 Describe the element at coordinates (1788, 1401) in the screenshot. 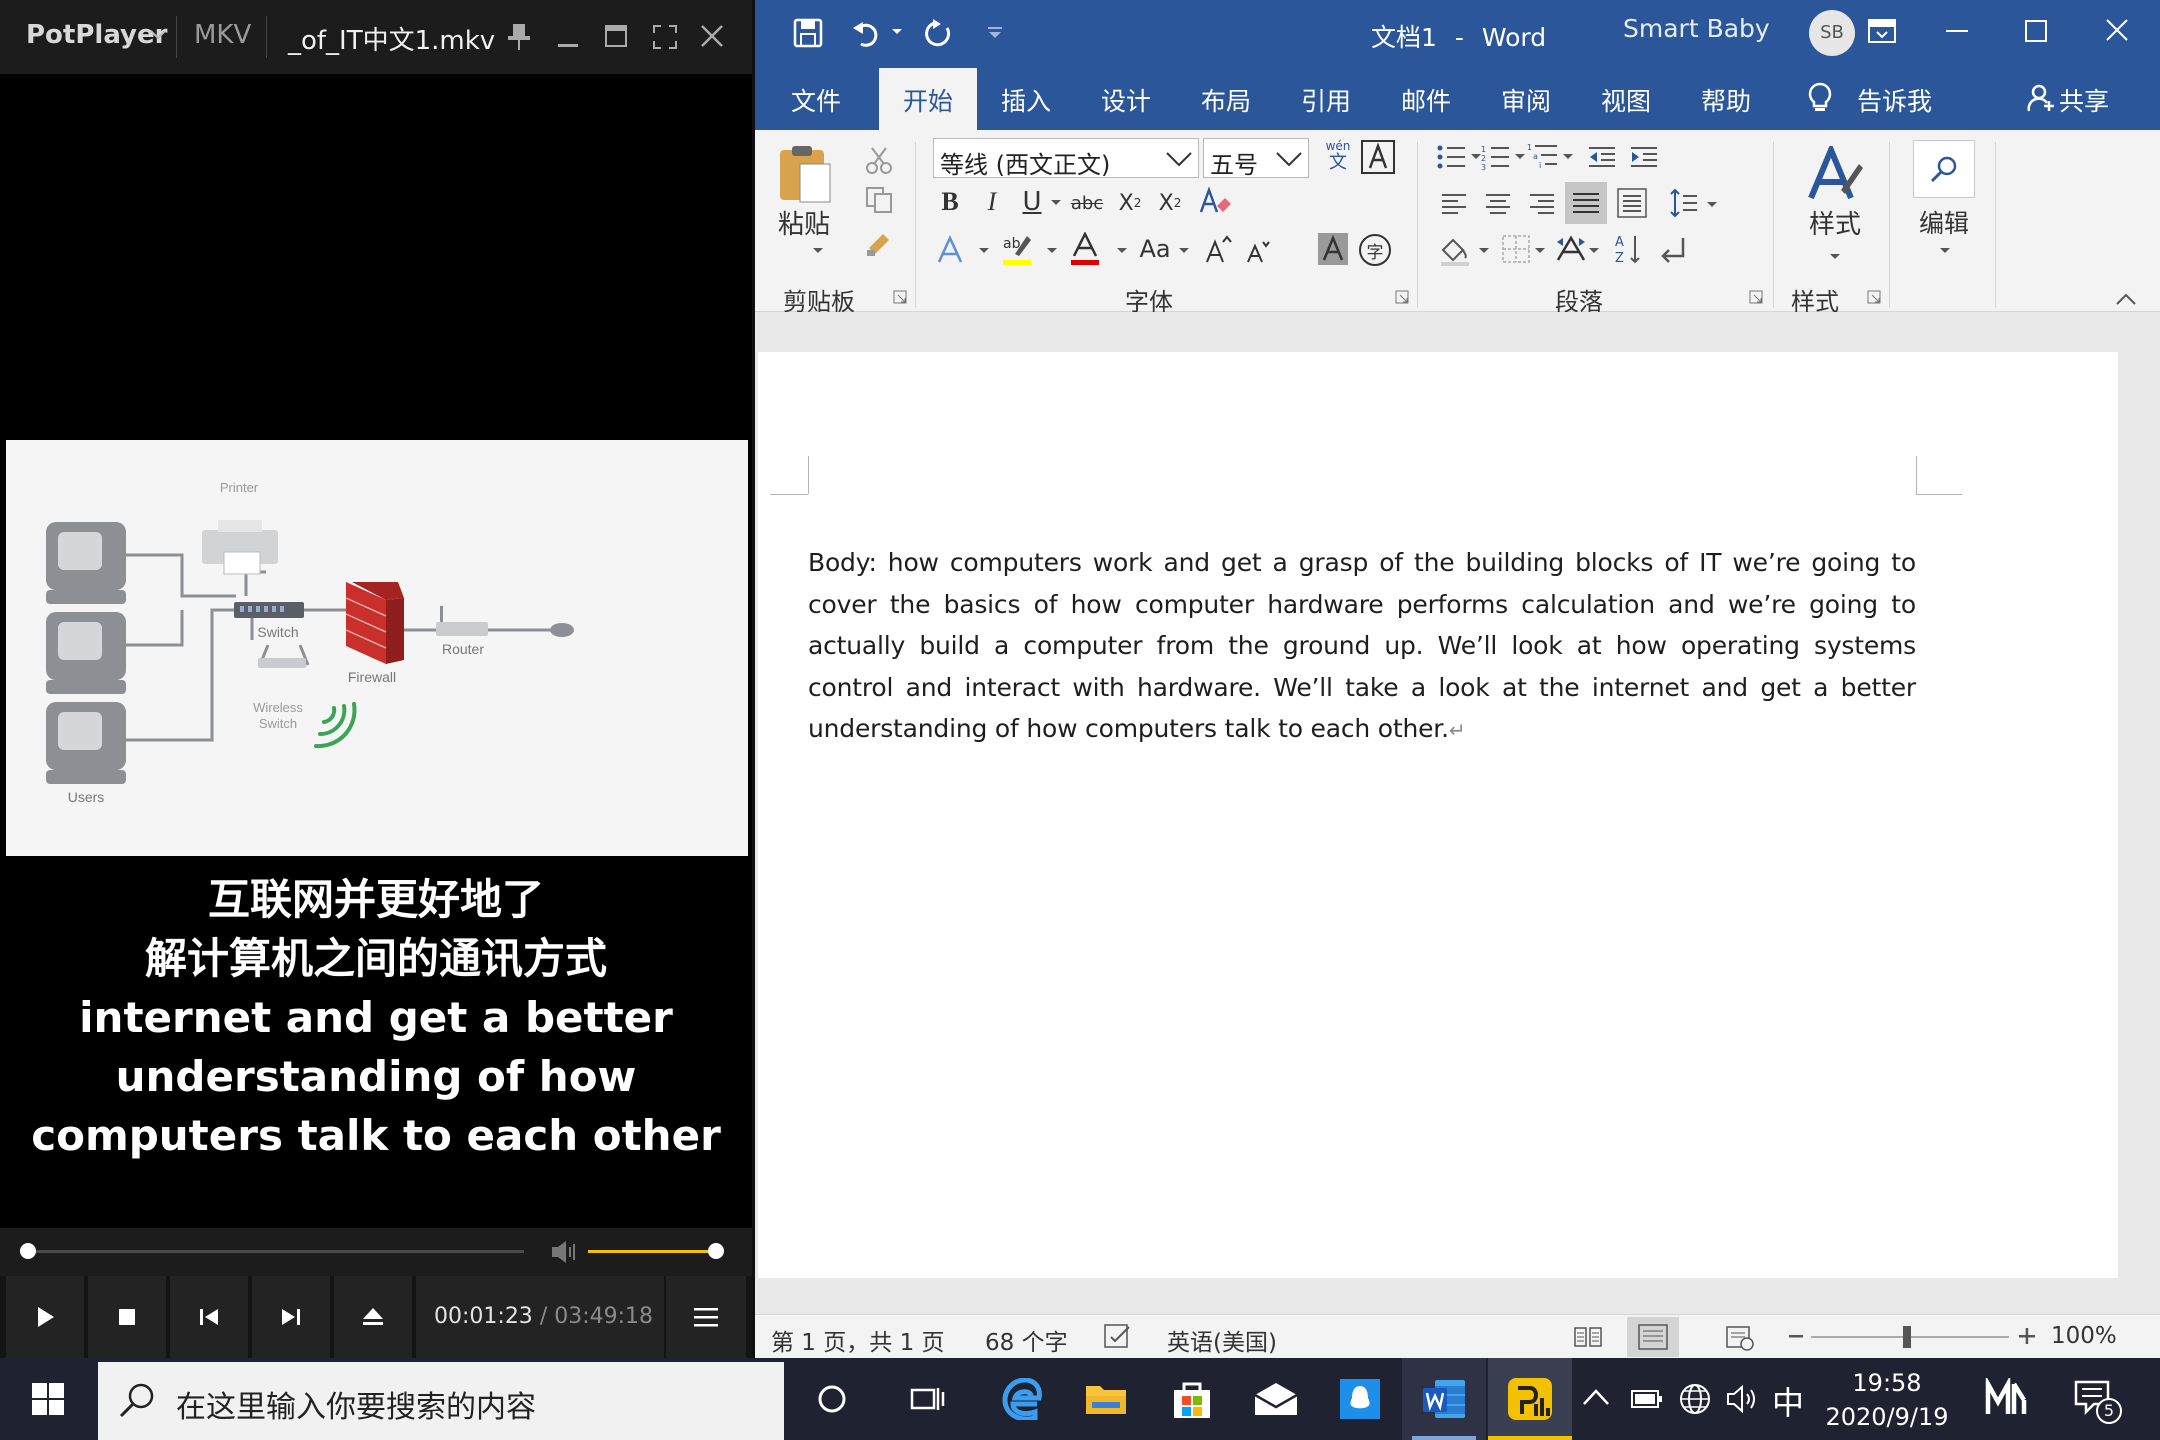

I see `ime-indicator: 中` at that location.